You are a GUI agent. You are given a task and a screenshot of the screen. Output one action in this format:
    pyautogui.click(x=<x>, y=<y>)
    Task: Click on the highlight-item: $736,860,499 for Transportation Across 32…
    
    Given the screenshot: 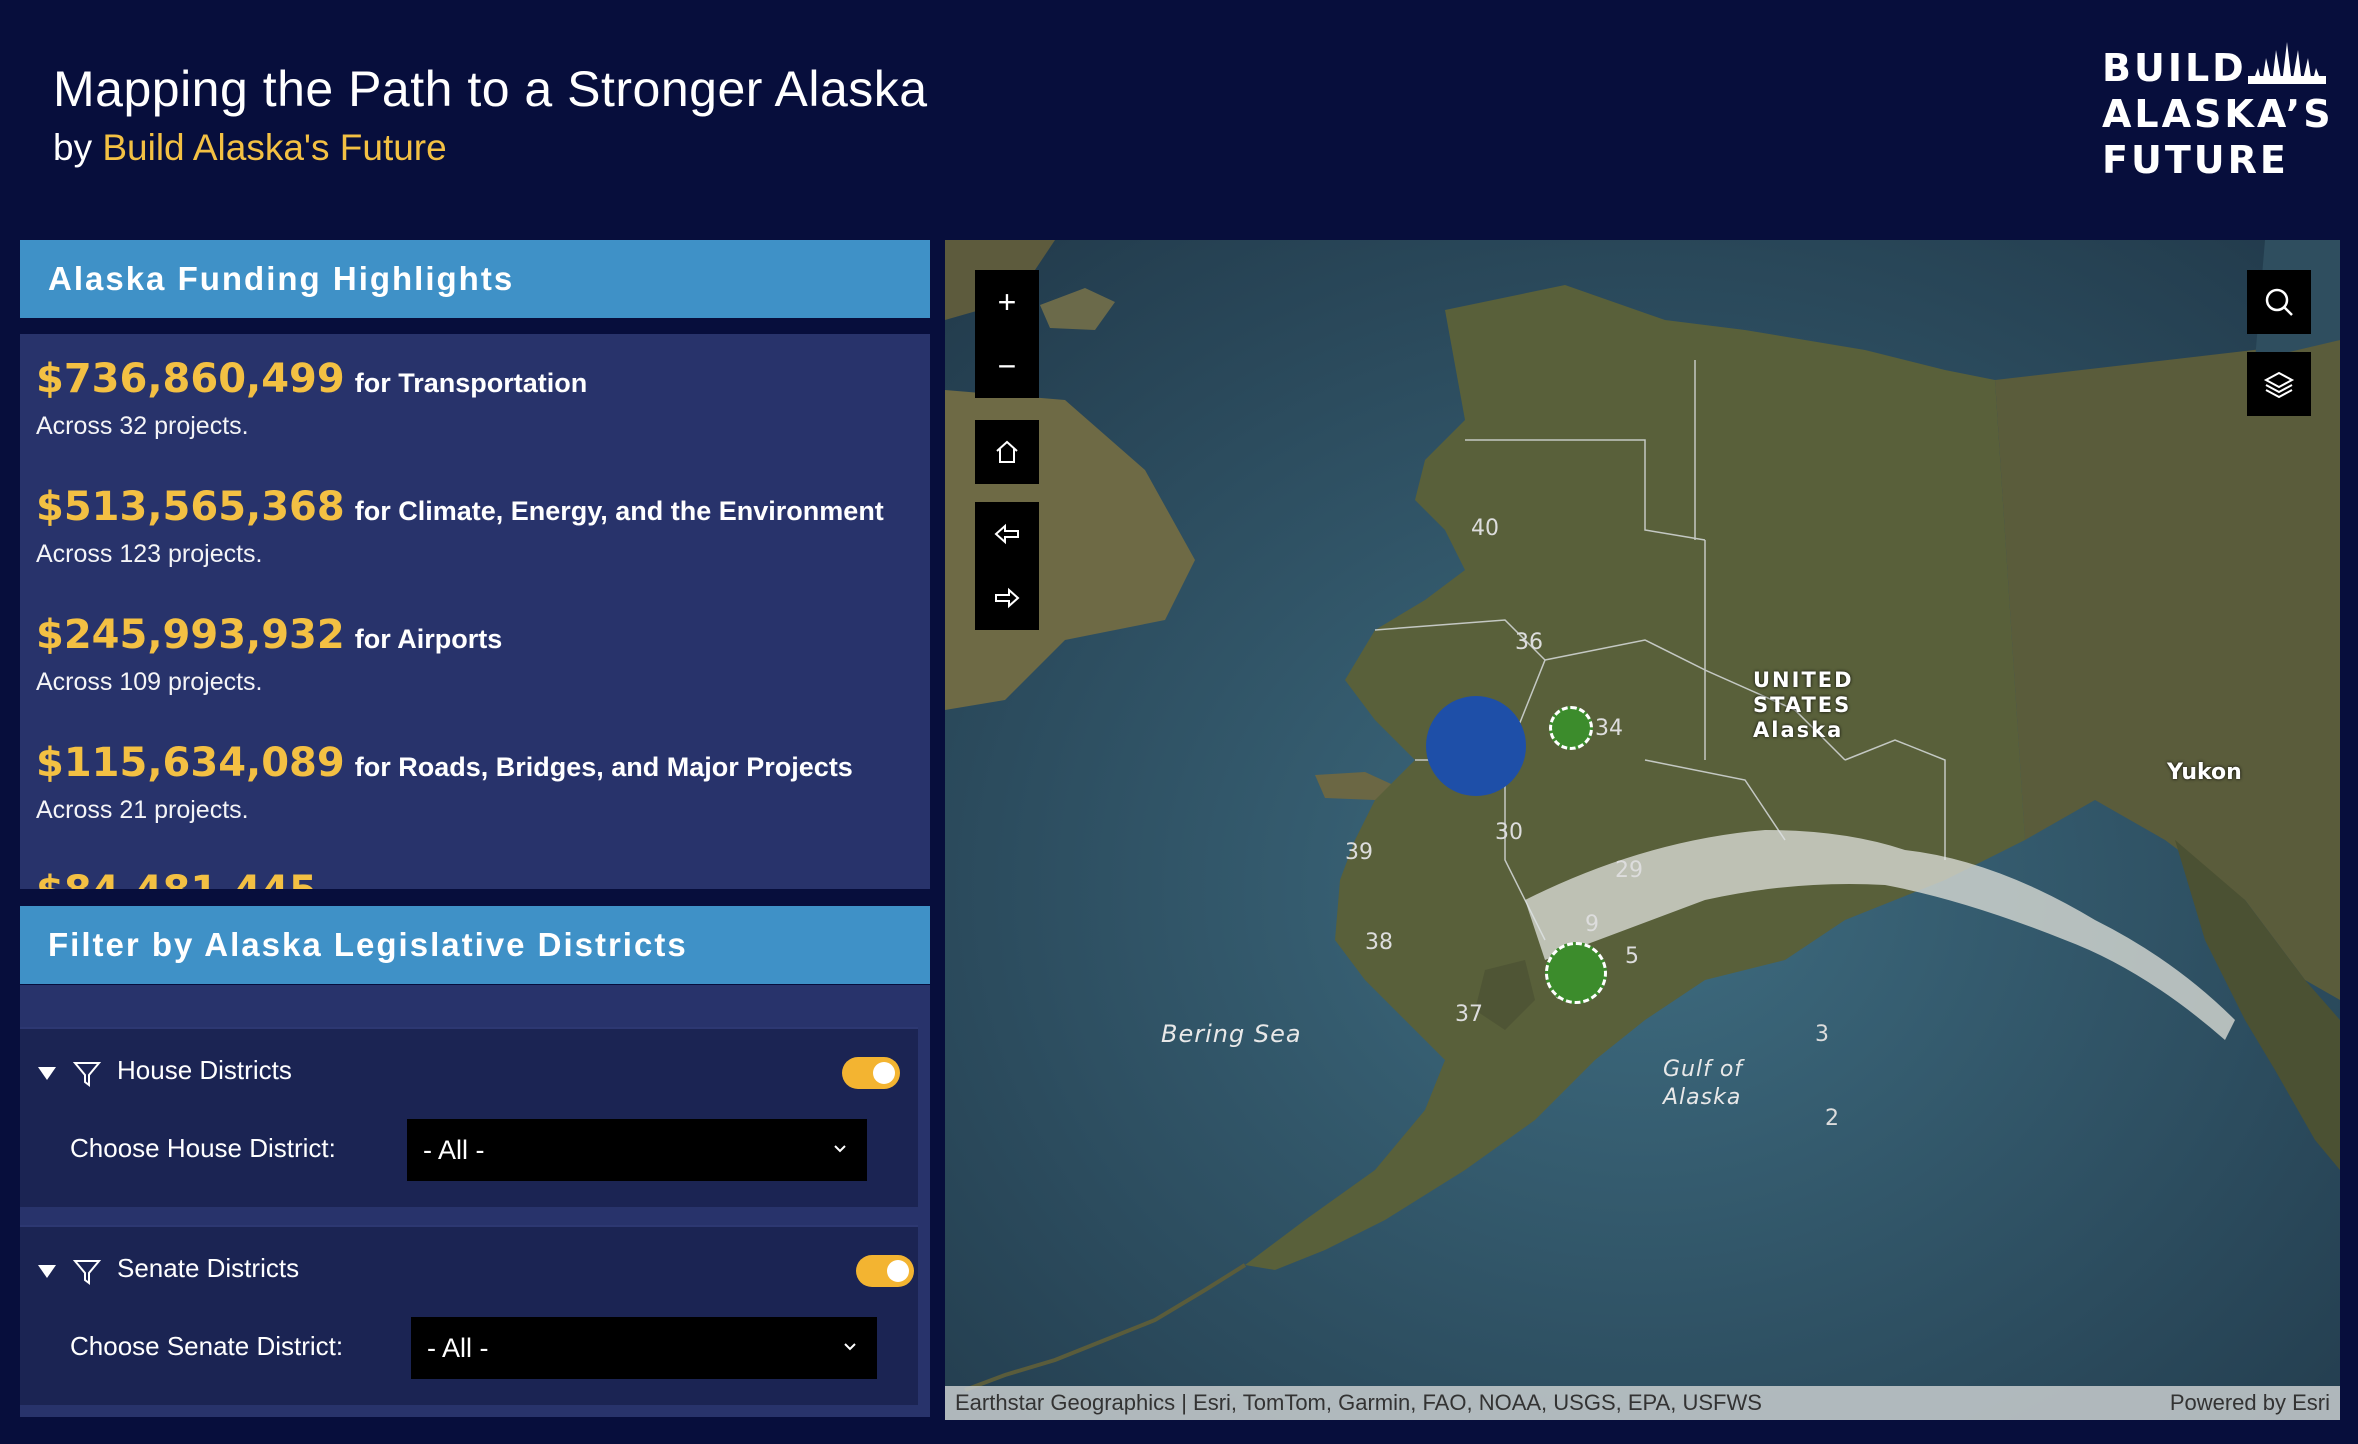 What is the action you would take?
    pyautogui.click(x=311, y=398)
    